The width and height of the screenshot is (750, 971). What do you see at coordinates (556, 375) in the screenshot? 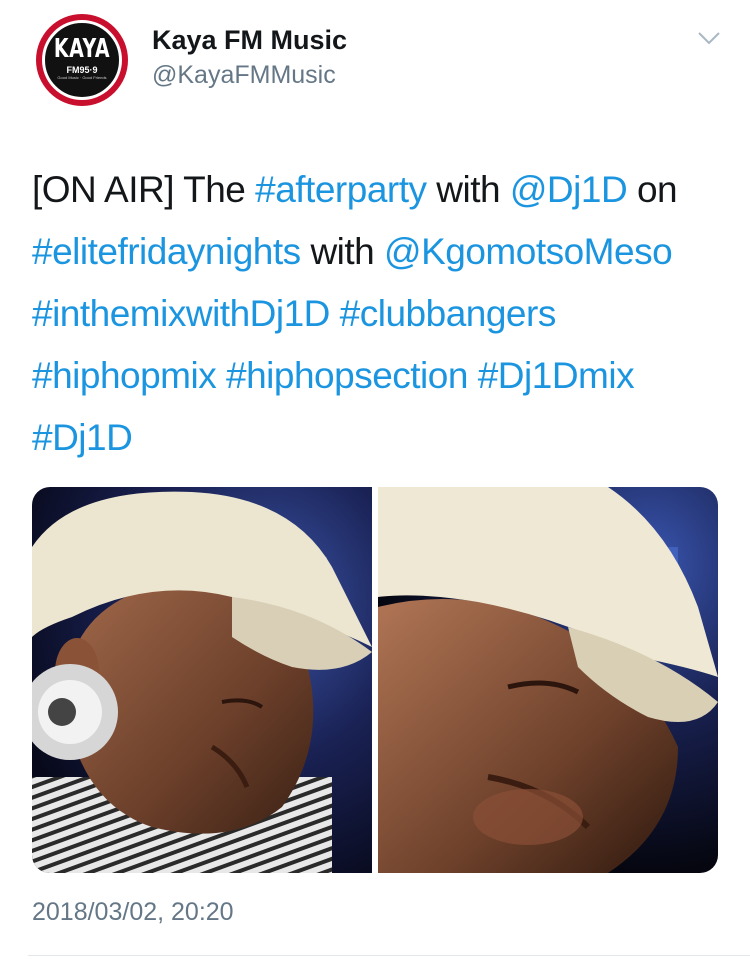
I see `hashtag-link: #Dj1Dmix` at bounding box center [556, 375].